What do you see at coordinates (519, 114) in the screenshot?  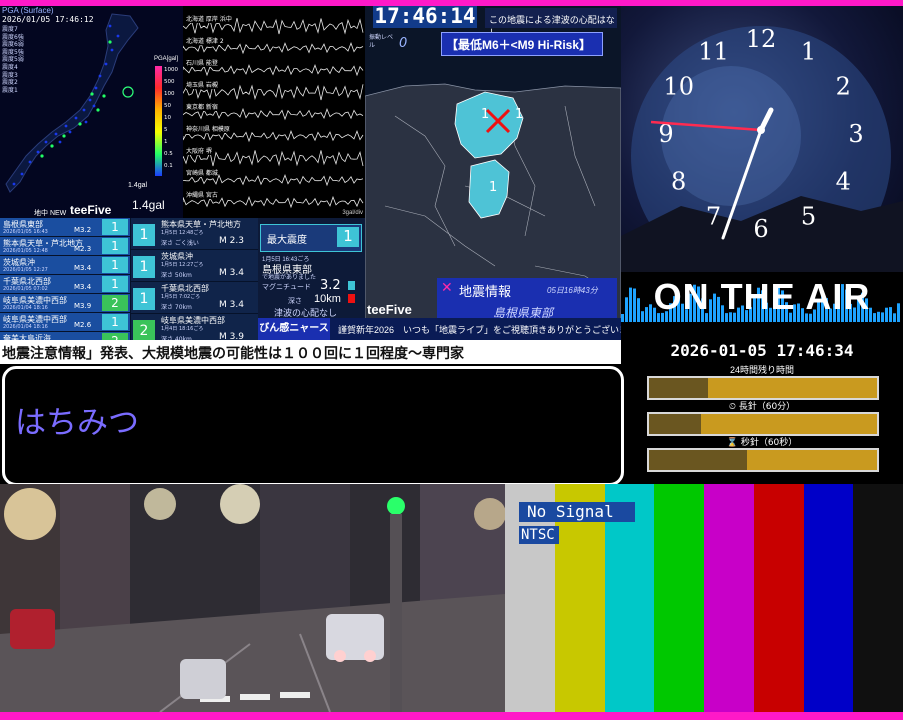 I see `intensity-marker-b: 1` at bounding box center [519, 114].